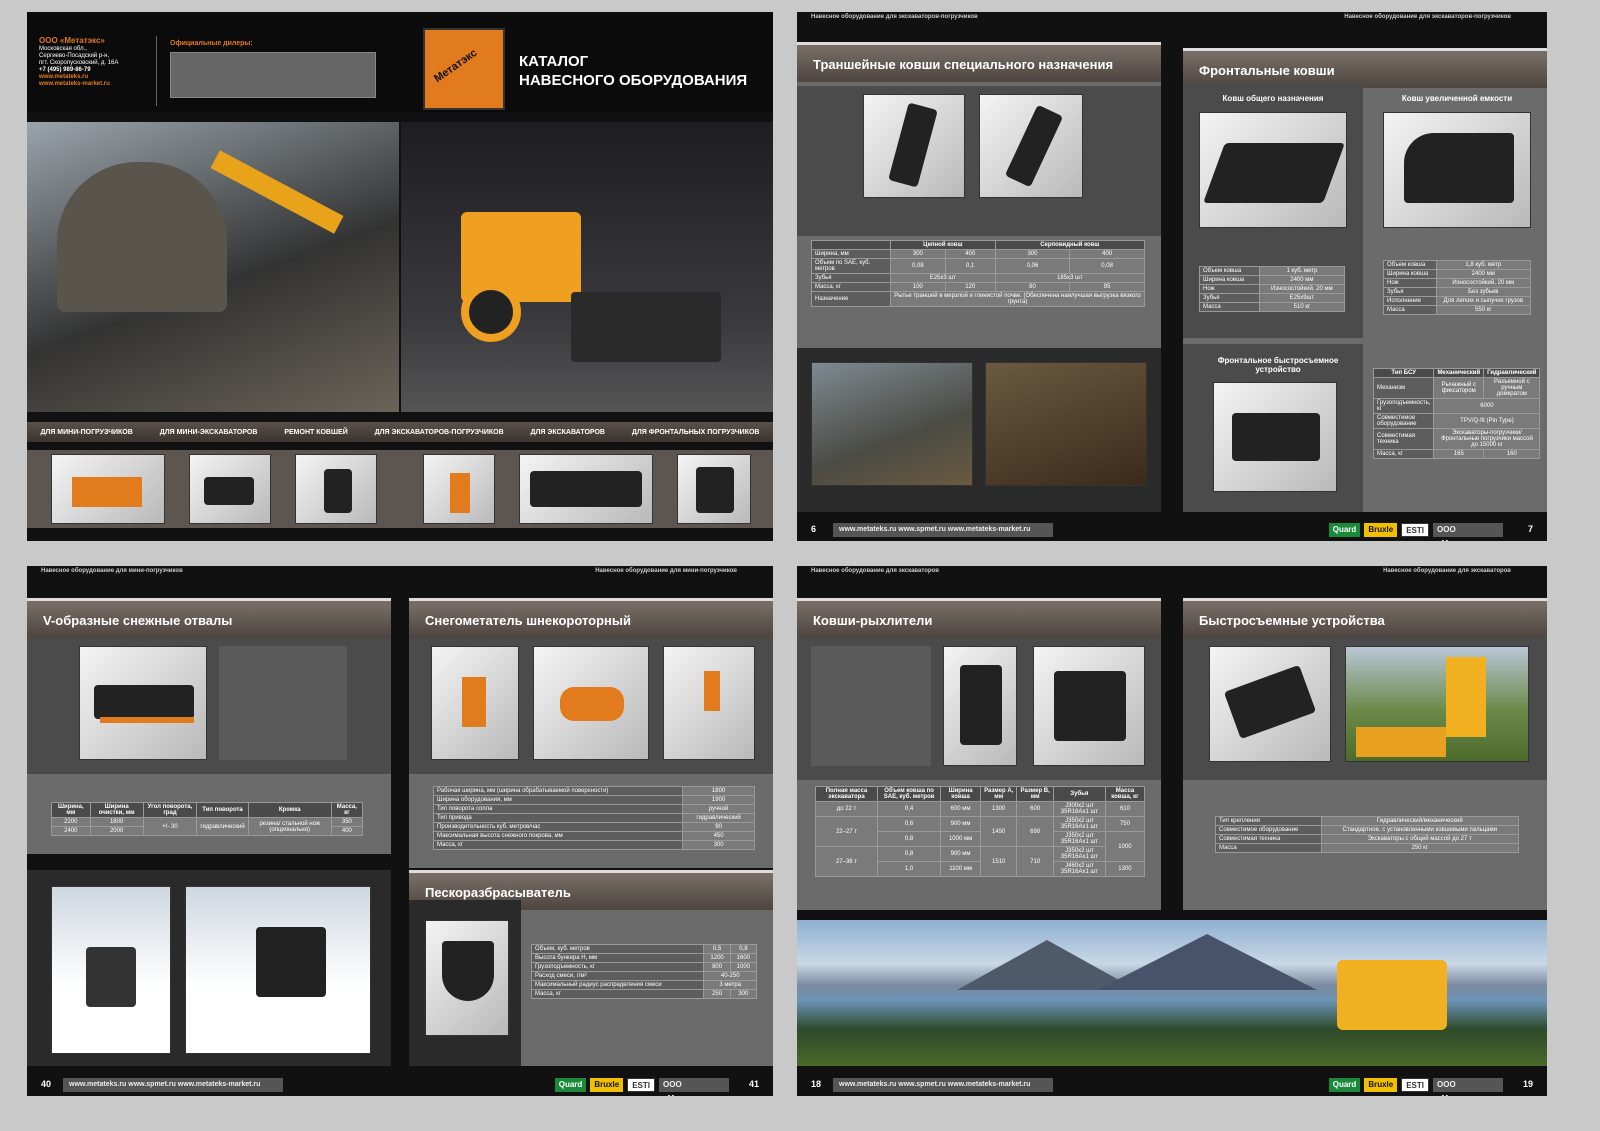 This screenshot has width=1600, height=1131. What do you see at coordinates (743, 967) in the screenshot?
I see `cell: 1000` at bounding box center [743, 967].